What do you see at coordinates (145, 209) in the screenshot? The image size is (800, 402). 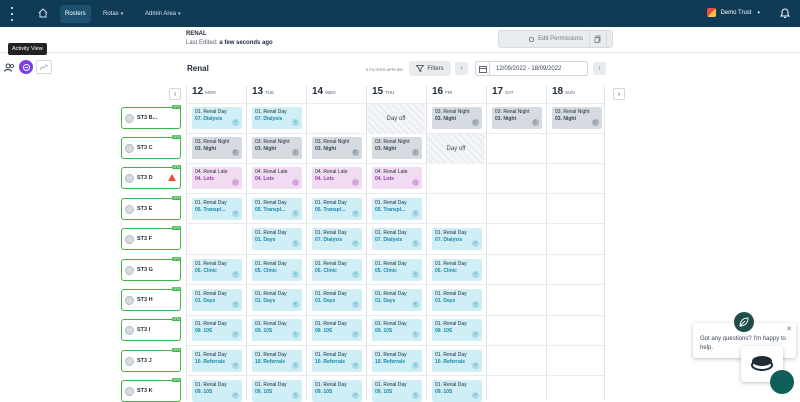 I see `staff-name: ST3 E` at bounding box center [145, 209].